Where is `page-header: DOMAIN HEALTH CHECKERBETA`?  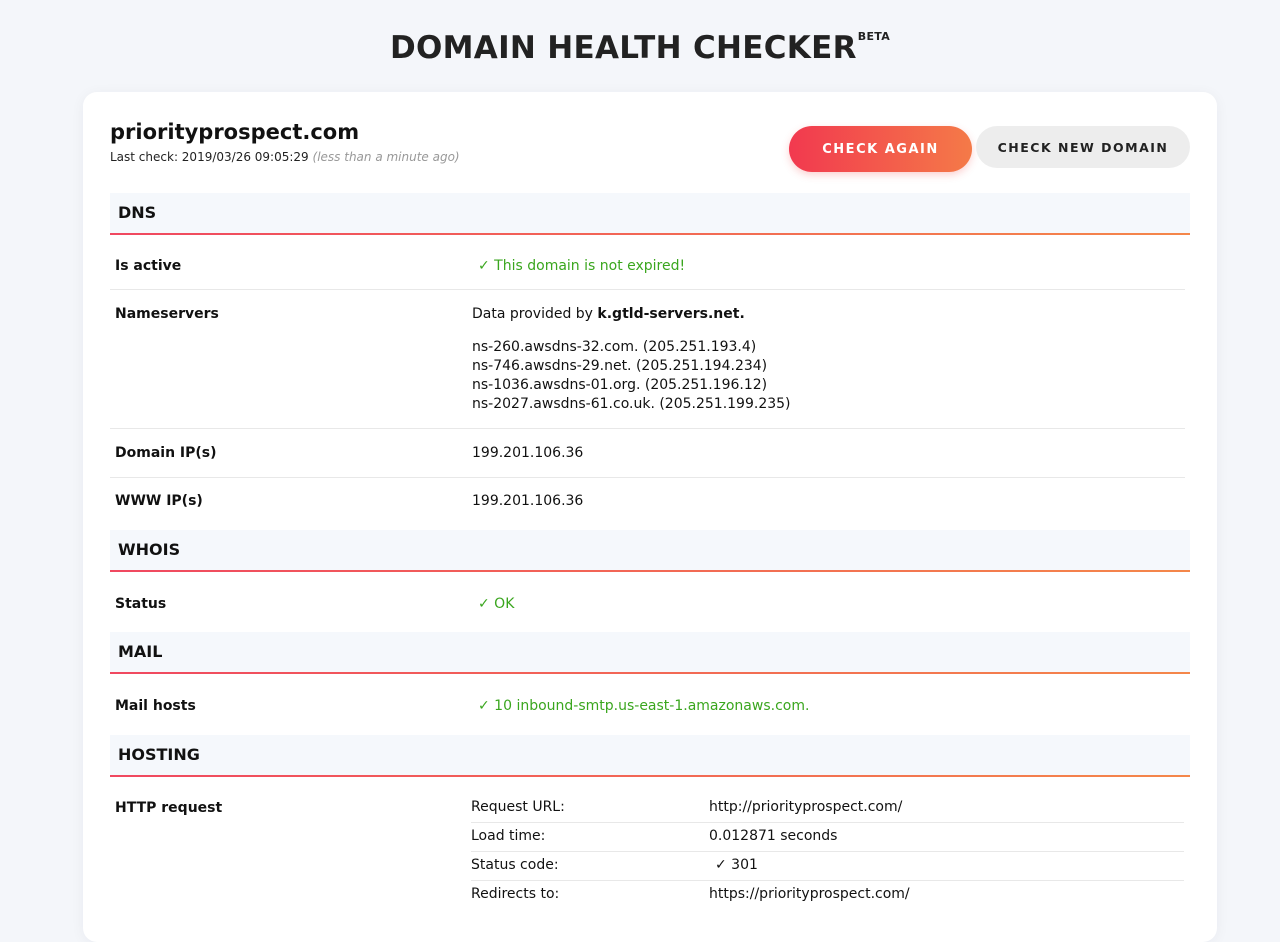
page-header: DOMAIN HEALTH CHECKERBETA is located at coordinates (640, 46).